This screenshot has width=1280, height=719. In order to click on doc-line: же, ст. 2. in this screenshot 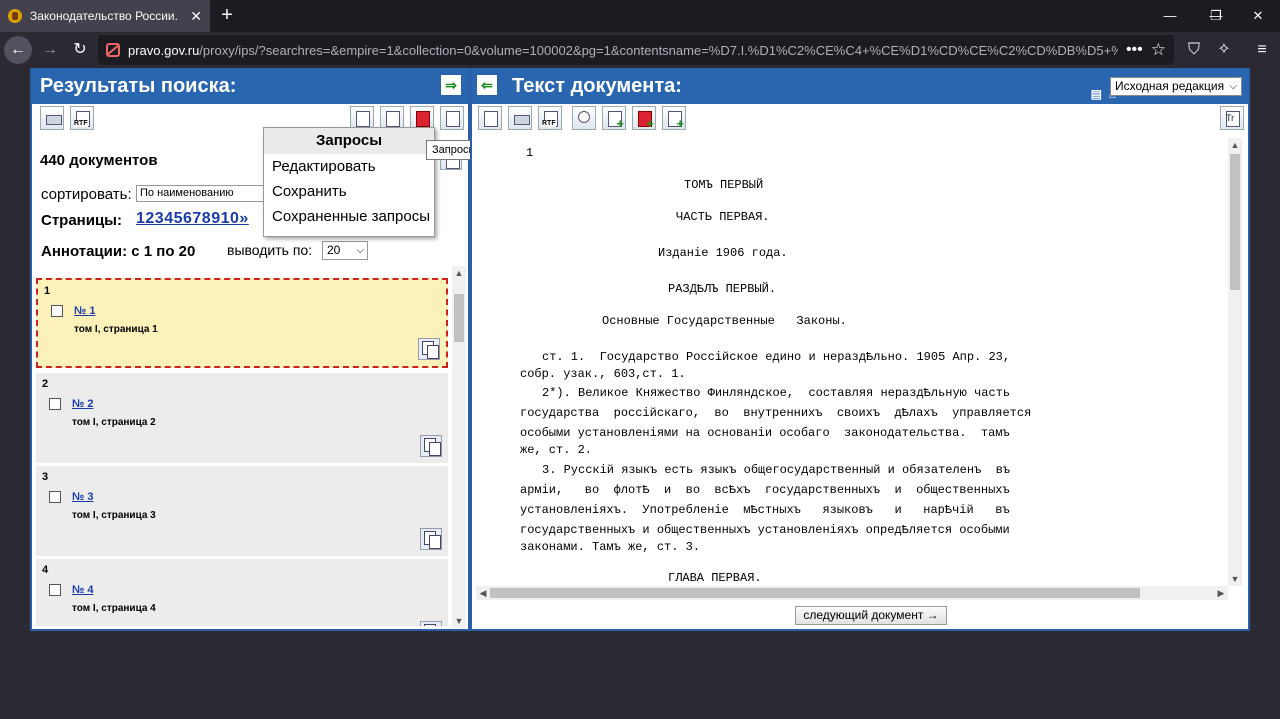, I will do `click(556, 450)`.